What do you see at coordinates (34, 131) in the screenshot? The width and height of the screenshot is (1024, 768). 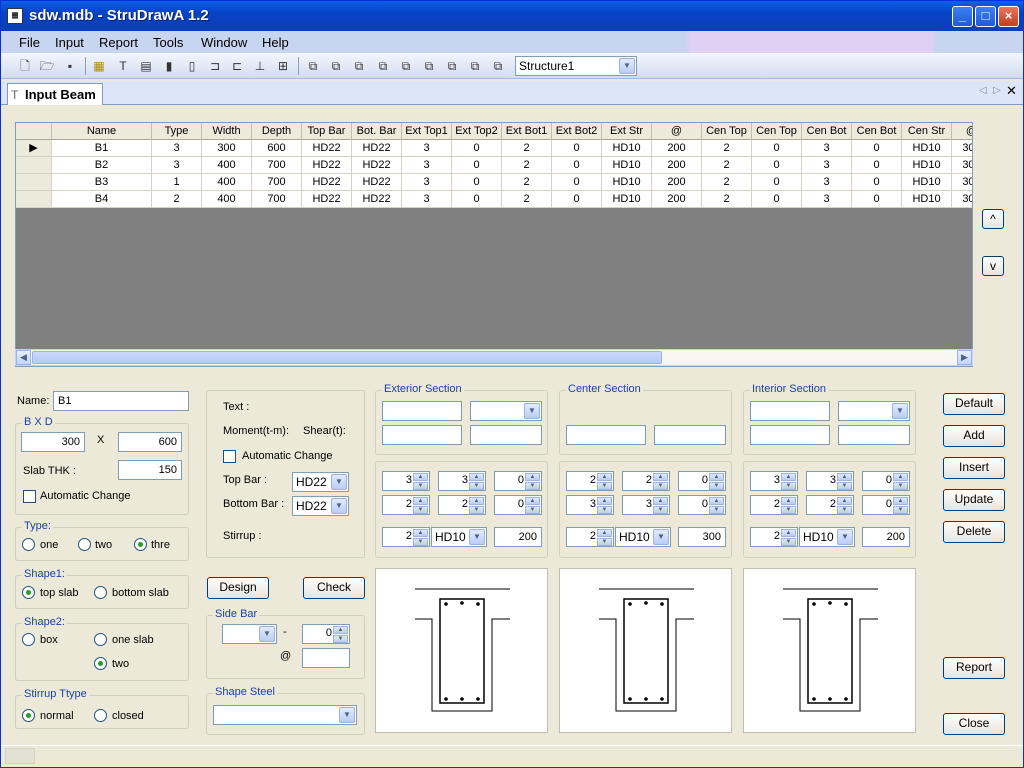 I see `column-header` at bounding box center [34, 131].